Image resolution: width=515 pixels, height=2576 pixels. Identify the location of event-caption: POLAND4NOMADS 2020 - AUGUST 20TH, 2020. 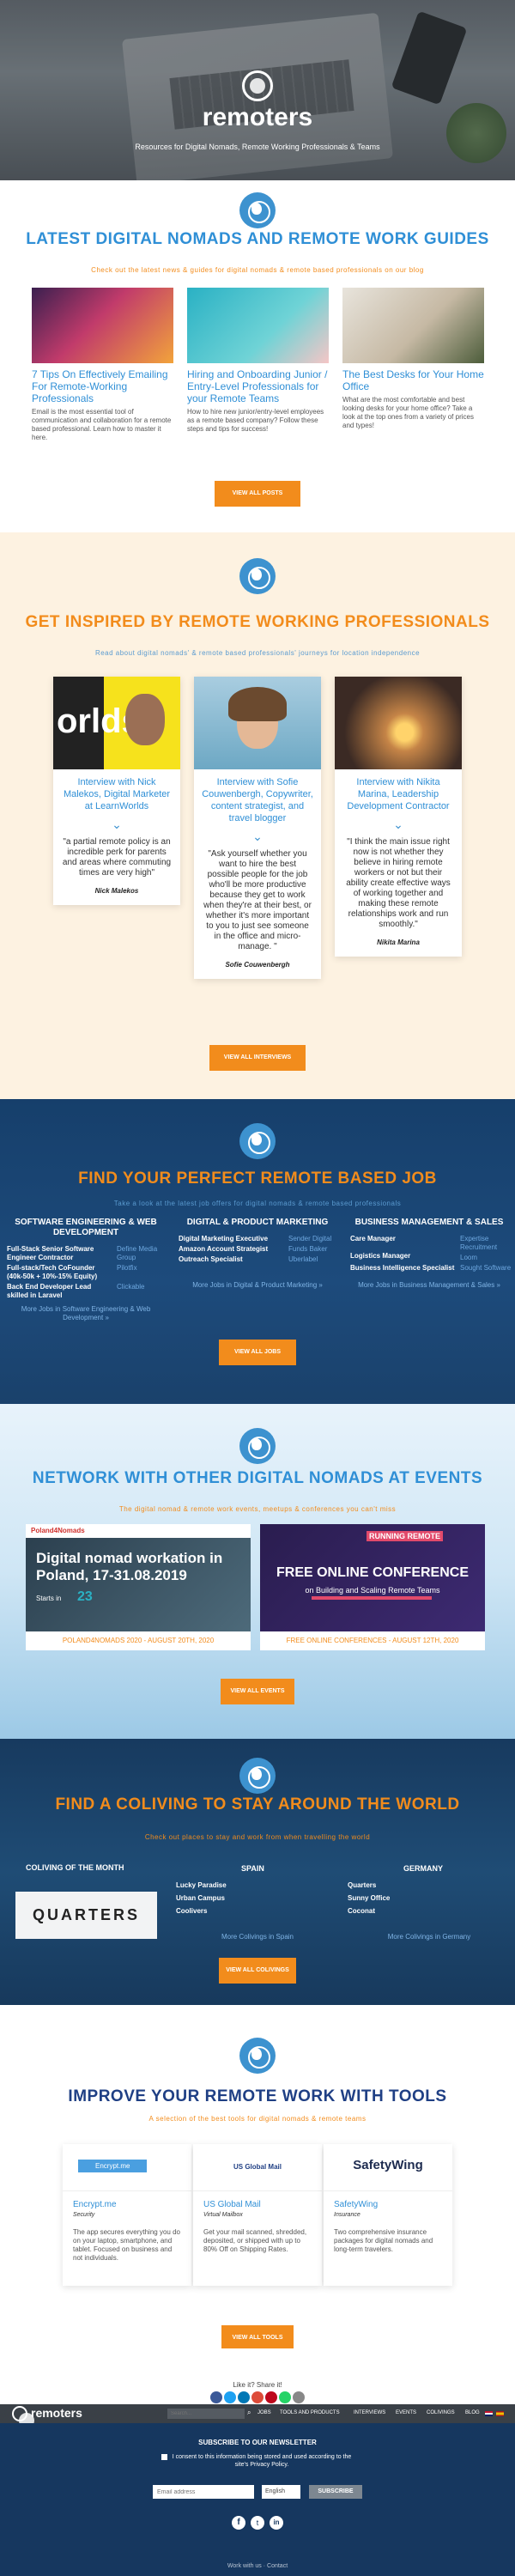
(138, 1641).